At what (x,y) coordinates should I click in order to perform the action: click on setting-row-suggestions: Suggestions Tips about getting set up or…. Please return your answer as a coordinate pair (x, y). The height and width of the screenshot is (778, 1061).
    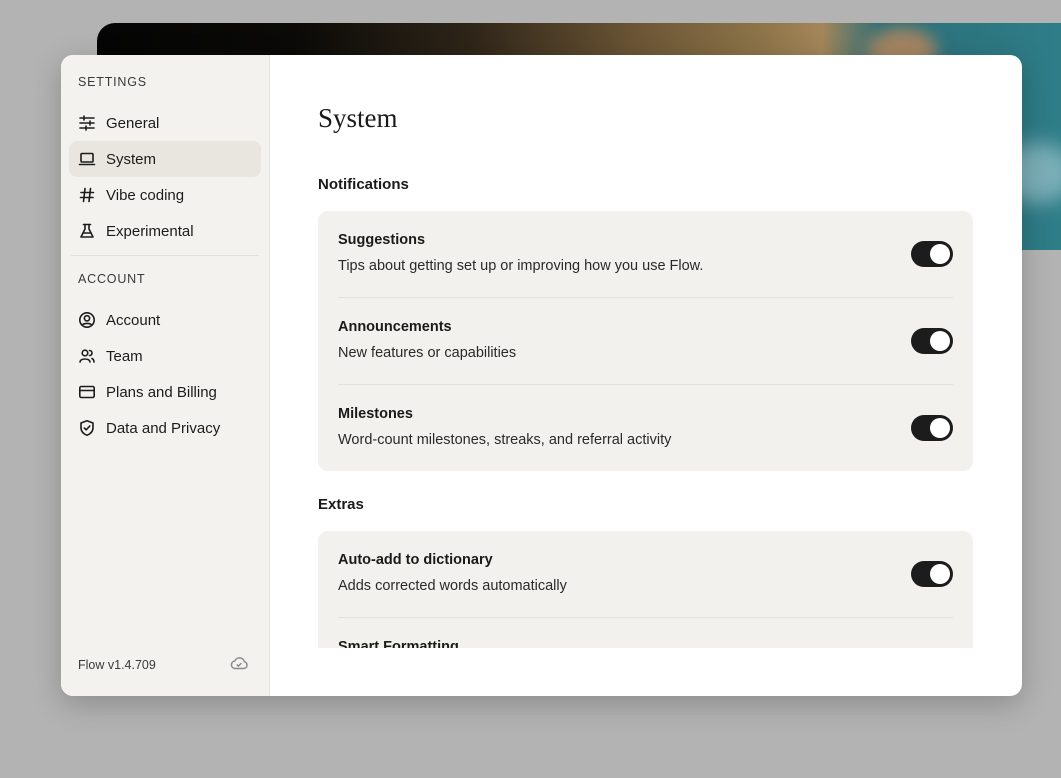
    Looking at the image, I should click on (645, 254).